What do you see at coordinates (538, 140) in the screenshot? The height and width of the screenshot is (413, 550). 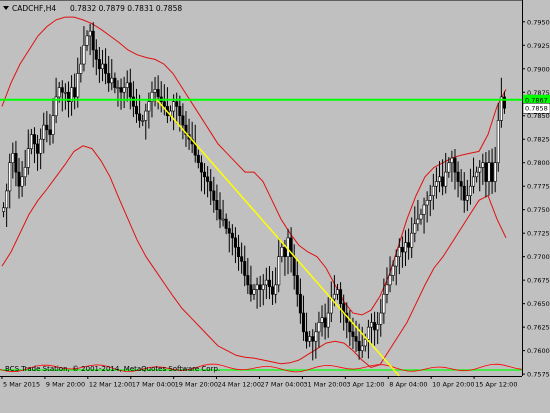 I see `price-tick-label: 0.7825` at bounding box center [538, 140].